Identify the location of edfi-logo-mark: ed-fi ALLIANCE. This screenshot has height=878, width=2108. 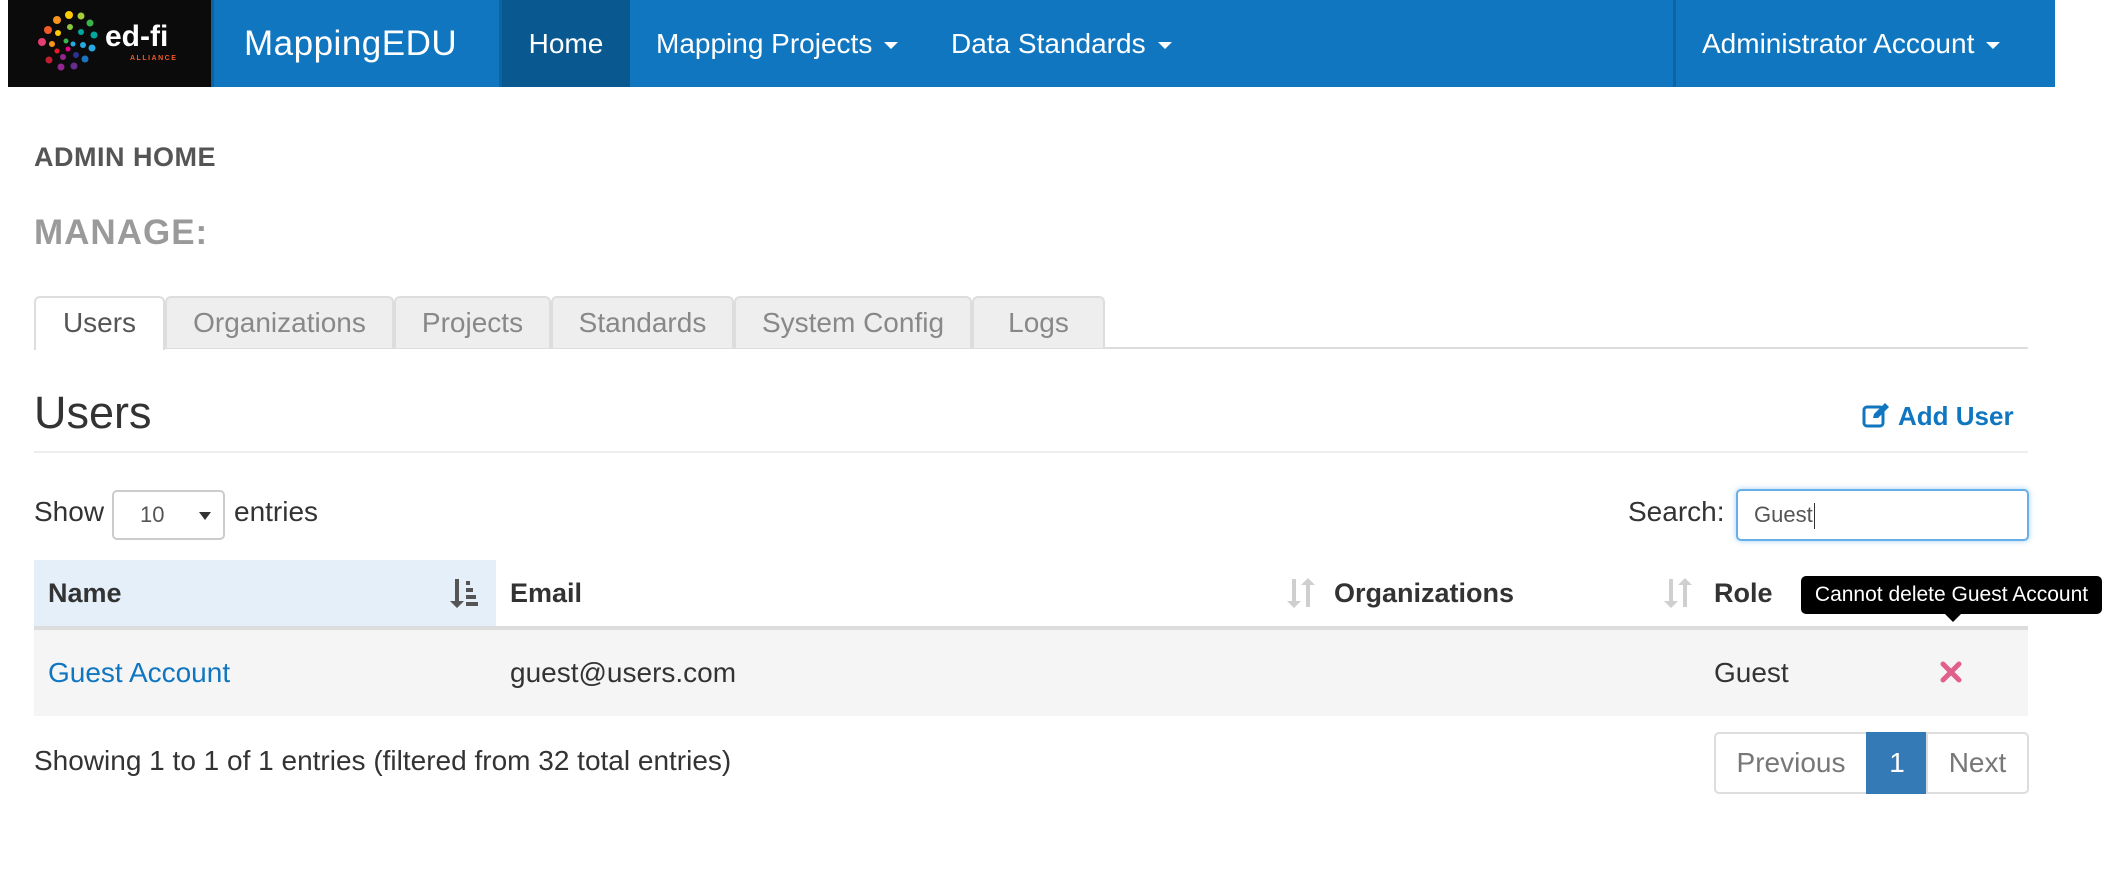
(107, 41).